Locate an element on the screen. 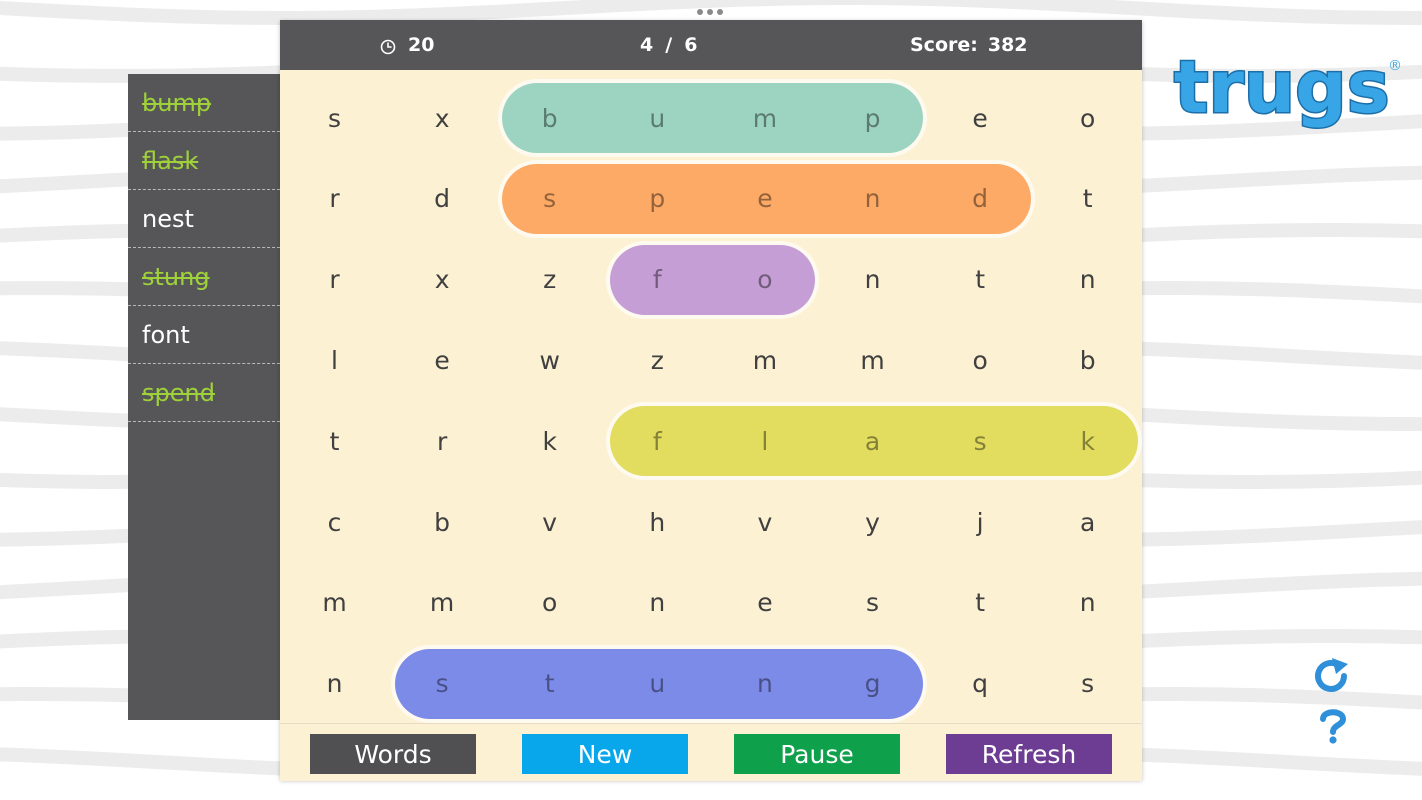 The height and width of the screenshot is (800, 1422). registered-mark: ® is located at coordinates (1395, 66).